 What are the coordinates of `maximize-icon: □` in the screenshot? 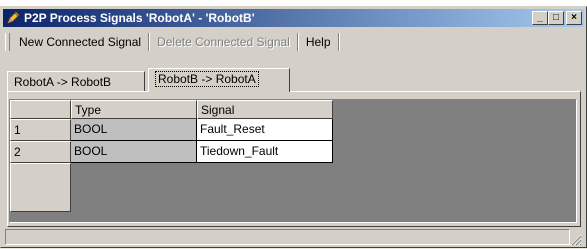 It's located at (556, 17).